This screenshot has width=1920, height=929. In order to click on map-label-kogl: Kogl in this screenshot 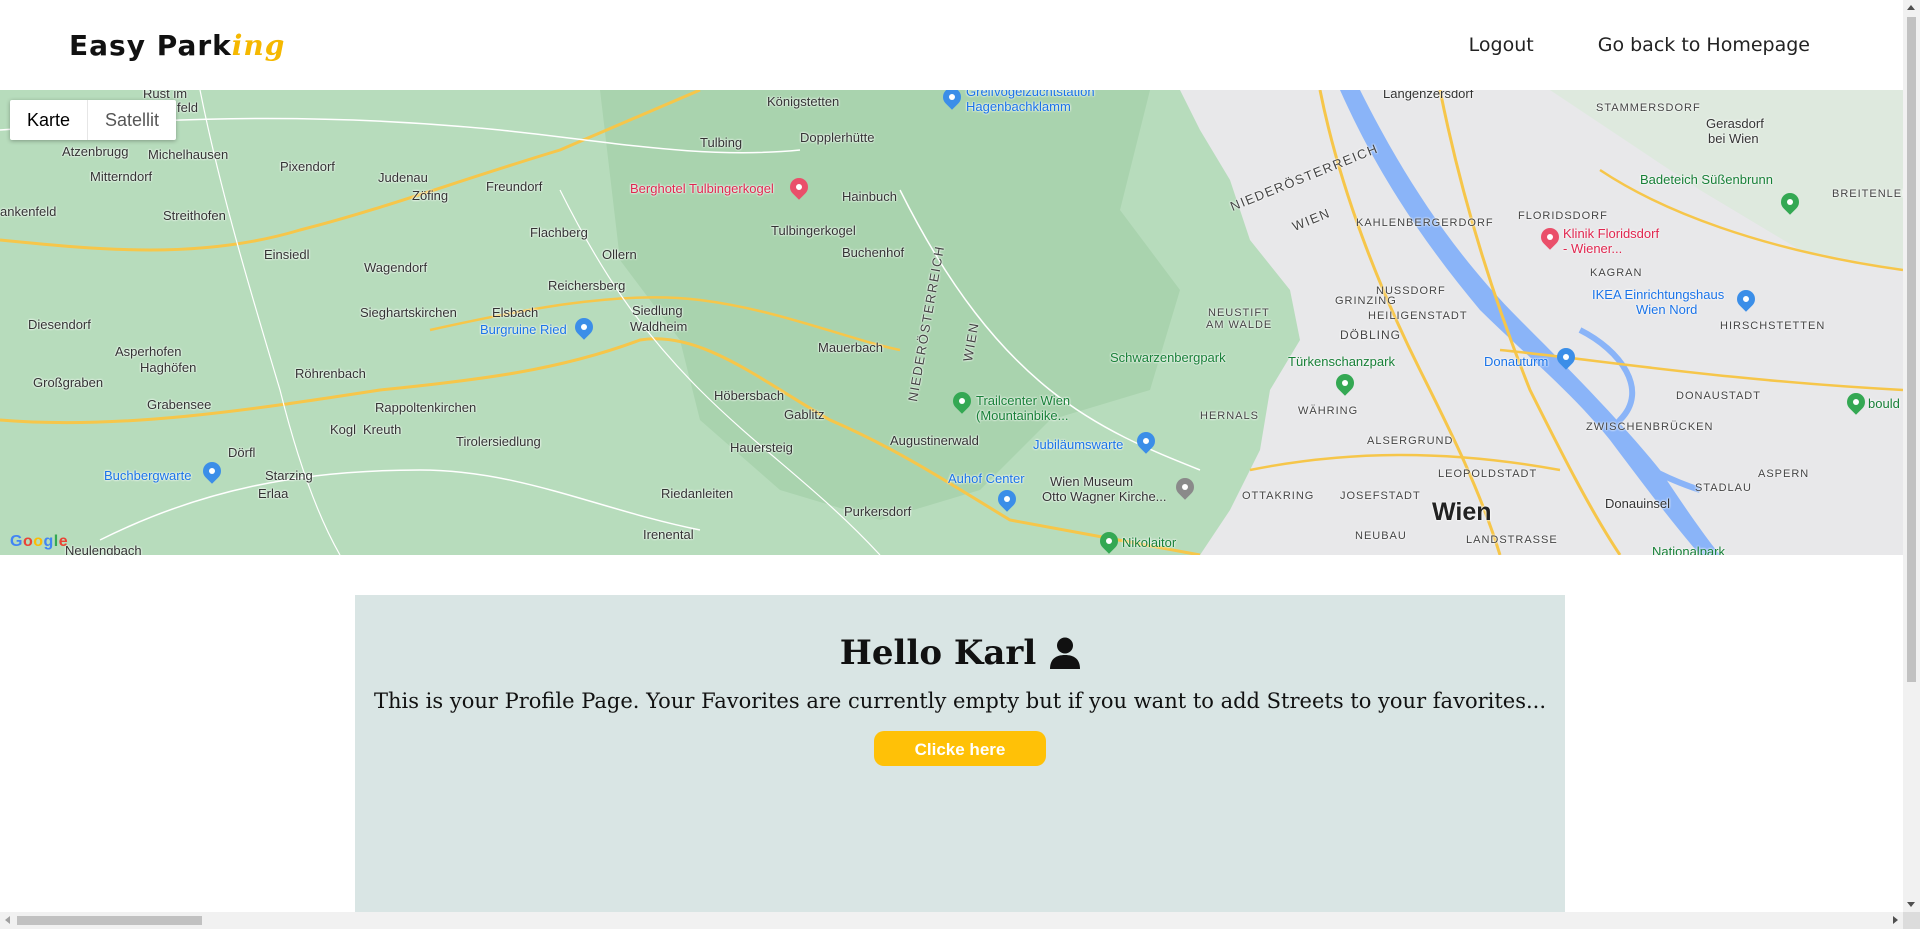, I will do `click(343, 429)`.